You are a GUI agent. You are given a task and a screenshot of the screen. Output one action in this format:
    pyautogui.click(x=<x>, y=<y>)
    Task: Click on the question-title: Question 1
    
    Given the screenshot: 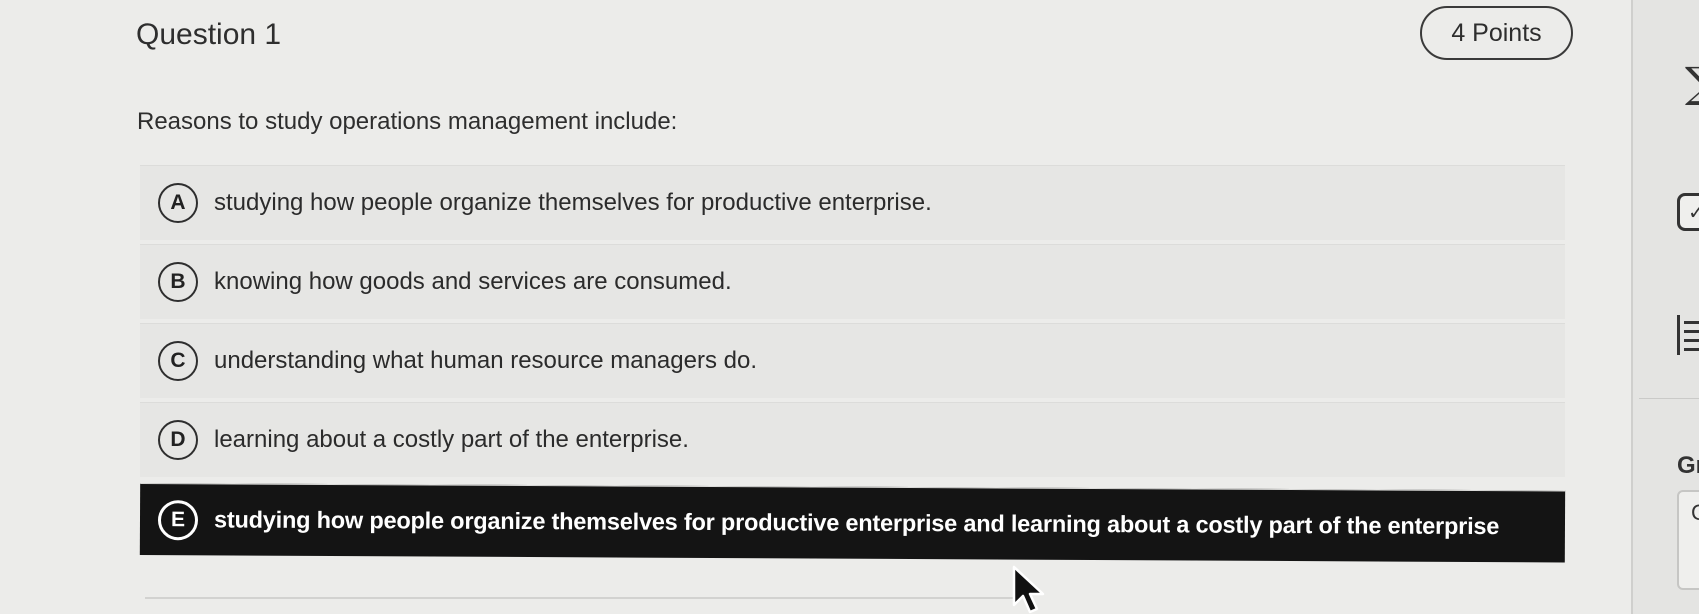 What is the action you would take?
    pyautogui.click(x=209, y=34)
    